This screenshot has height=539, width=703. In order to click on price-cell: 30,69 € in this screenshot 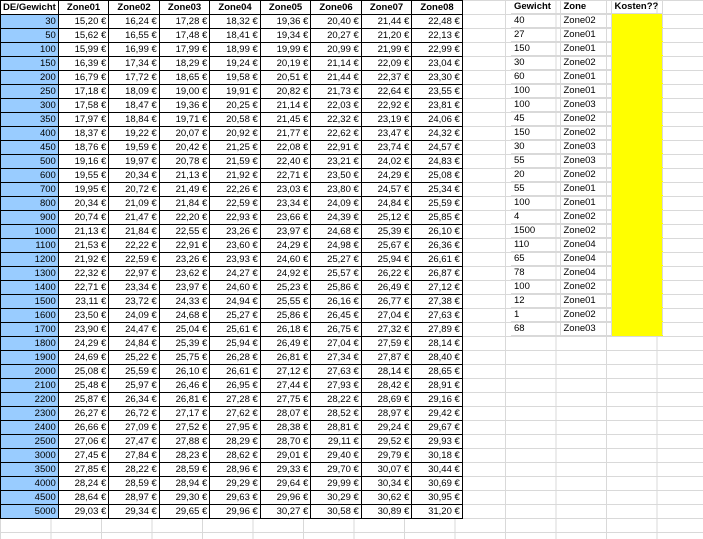, I will do `click(437, 483)`.